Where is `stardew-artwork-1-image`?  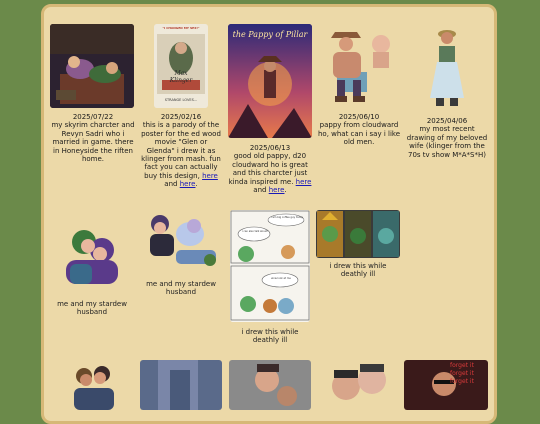 stardew-artwork-1-image is located at coordinates (92, 258).